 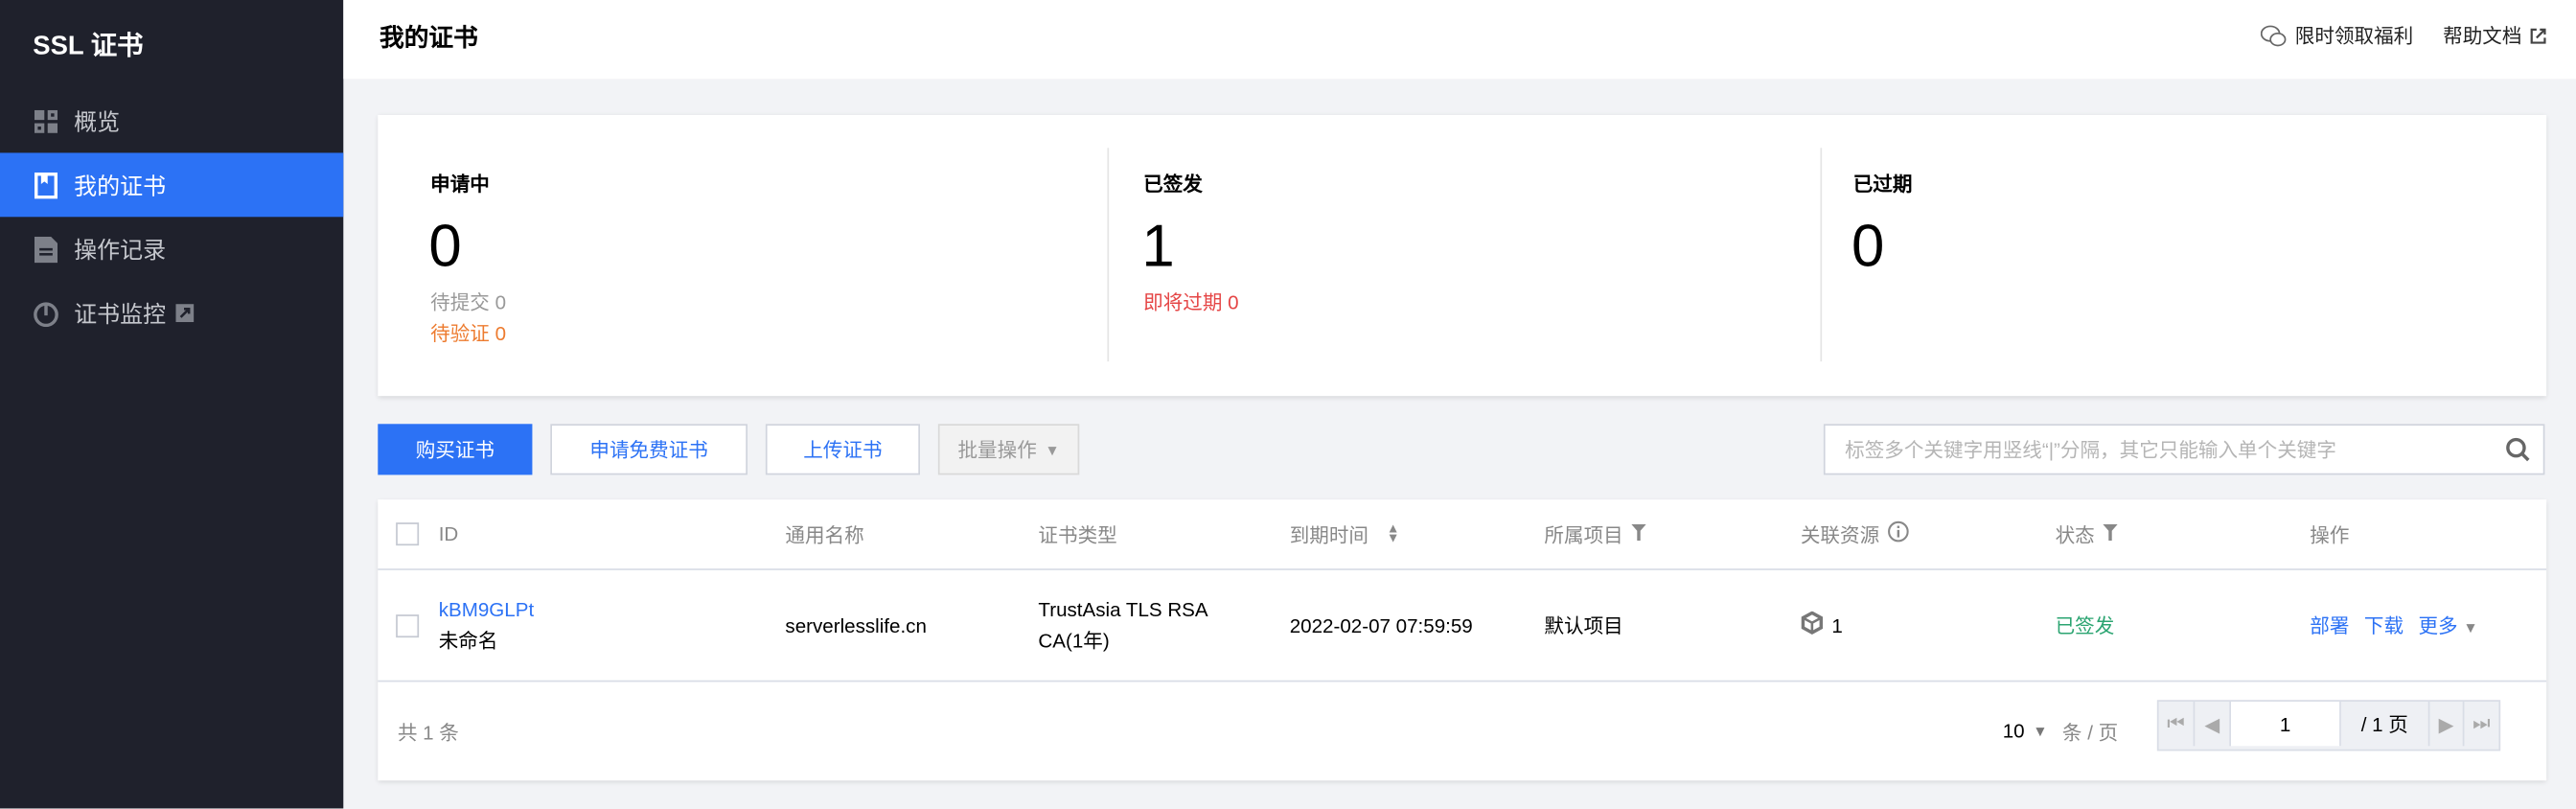 I want to click on page-title: 我的证书, so click(x=429, y=38).